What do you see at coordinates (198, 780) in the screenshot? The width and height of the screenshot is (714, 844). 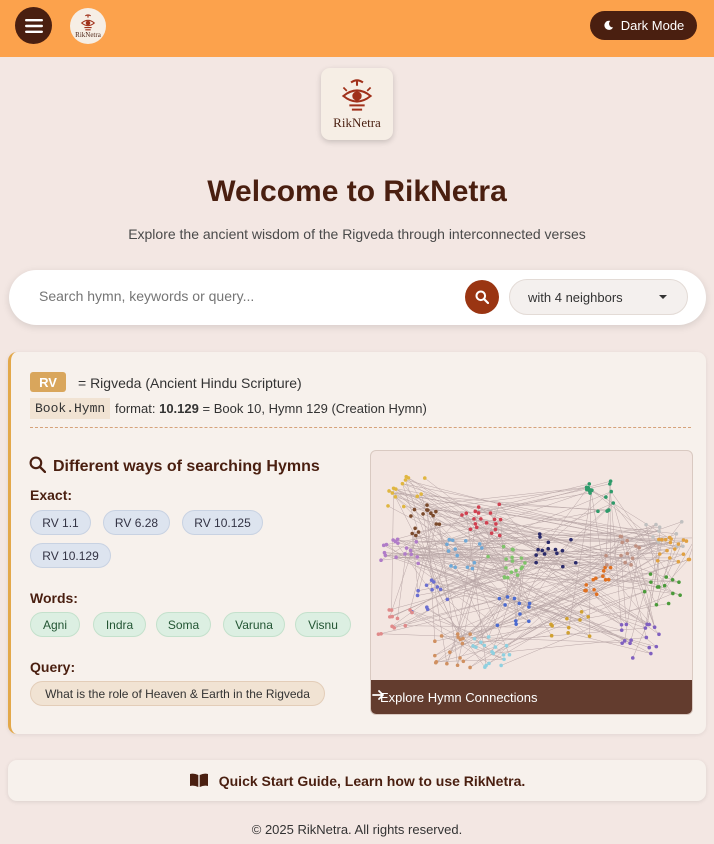 I see `book-open-icon` at bounding box center [198, 780].